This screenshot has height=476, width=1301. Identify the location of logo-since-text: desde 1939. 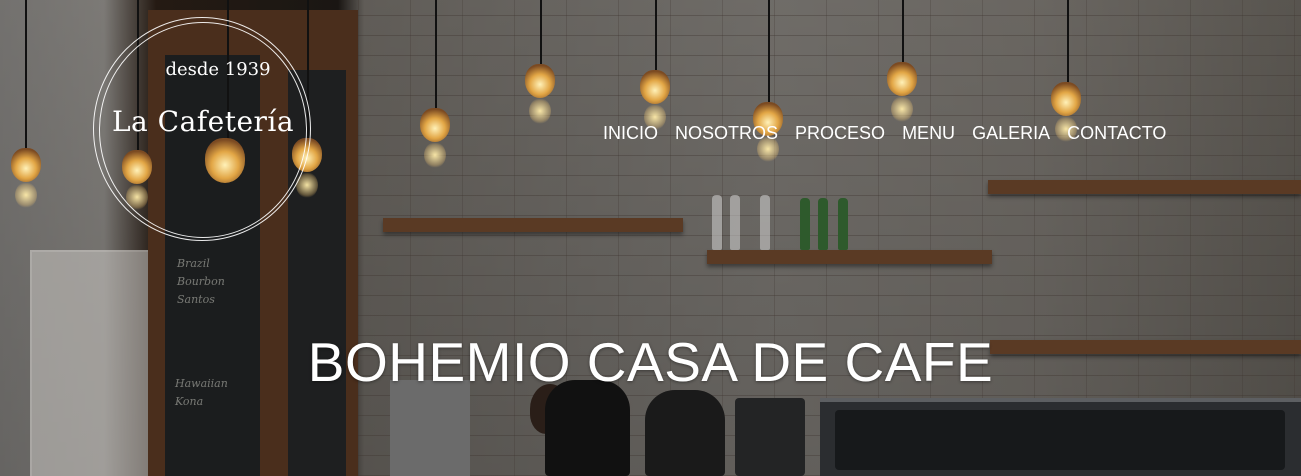
(218, 69).